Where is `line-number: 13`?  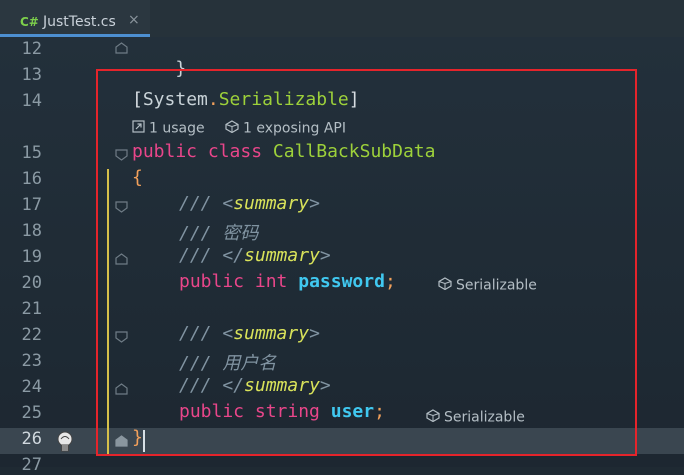 line-number: 13 is located at coordinates (31, 75).